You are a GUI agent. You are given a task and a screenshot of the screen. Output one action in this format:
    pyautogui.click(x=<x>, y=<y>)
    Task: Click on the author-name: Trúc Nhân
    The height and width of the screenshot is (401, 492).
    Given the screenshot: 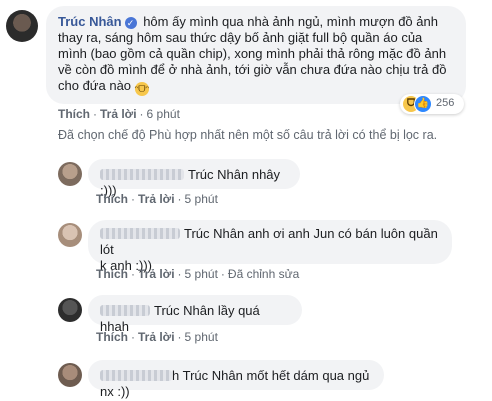 What is the action you would take?
    pyautogui.click(x=90, y=21)
    